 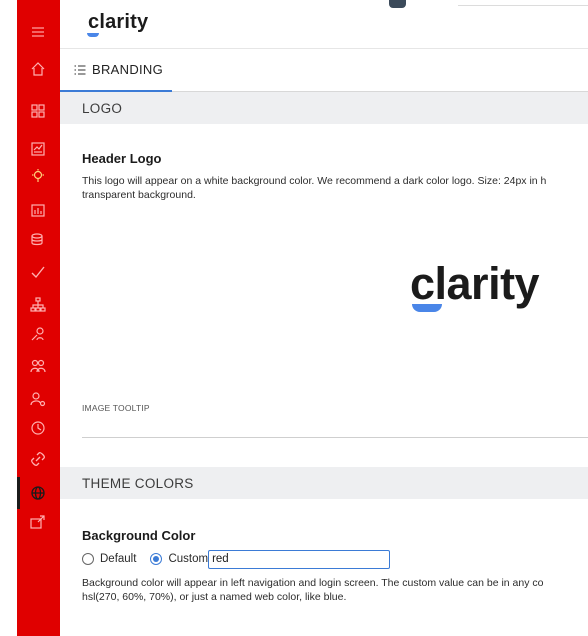 I want to click on header-logo-title: Header Logo, so click(x=122, y=158).